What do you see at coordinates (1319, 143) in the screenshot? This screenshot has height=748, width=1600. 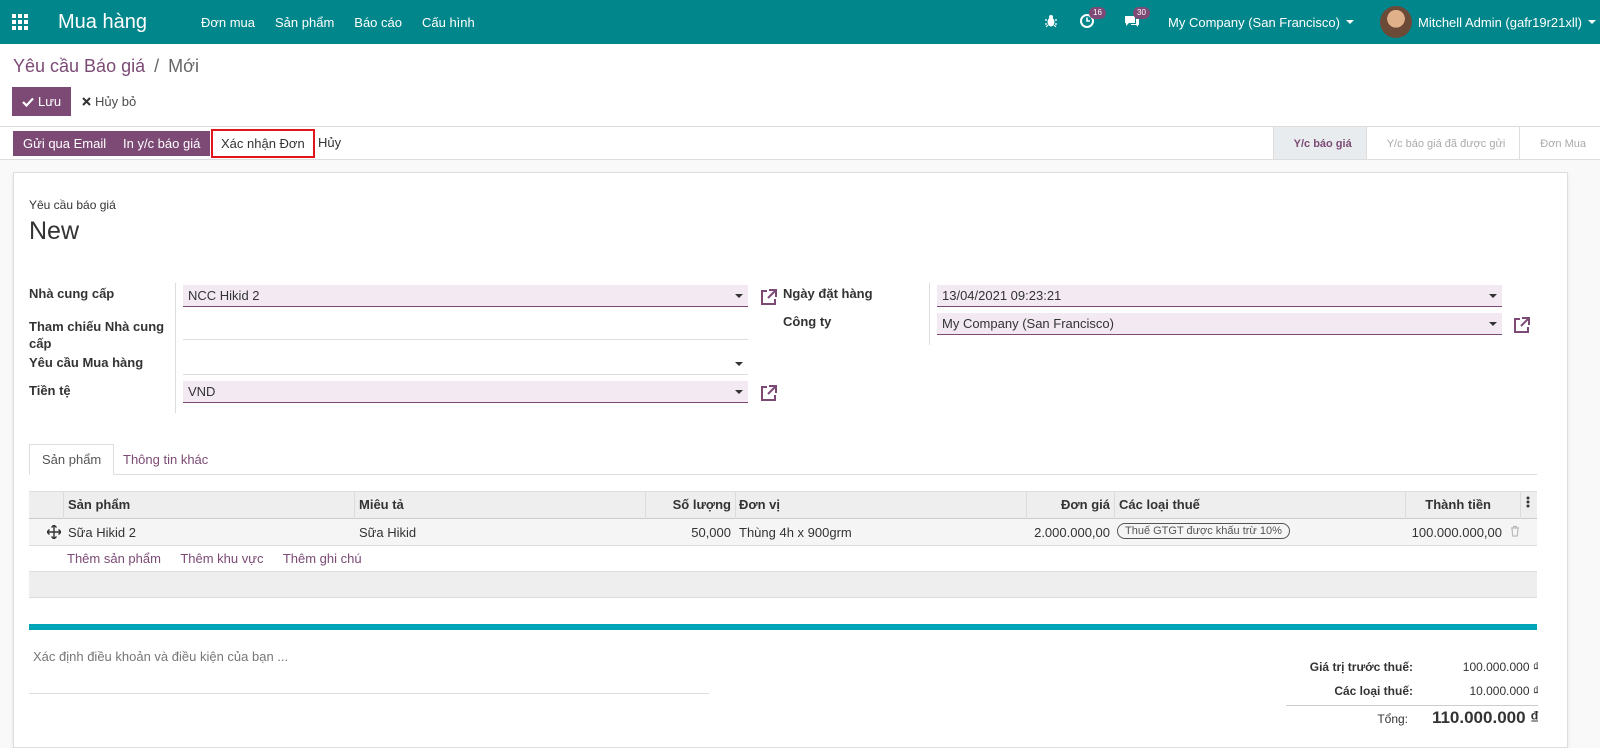 I see `stage-rfq: Y/c báo giá` at bounding box center [1319, 143].